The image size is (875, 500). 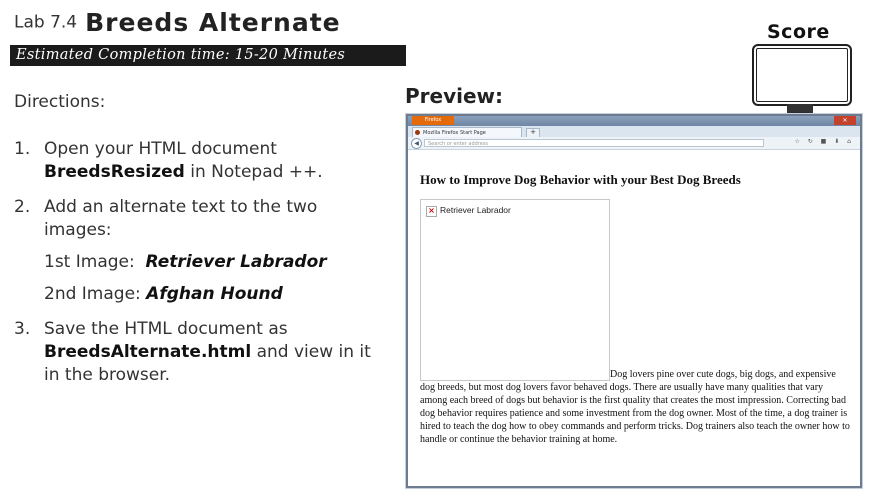 What do you see at coordinates (160, 149) in the screenshot?
I see `step-text: Open your HTML document` at bounding box center [160, 149].